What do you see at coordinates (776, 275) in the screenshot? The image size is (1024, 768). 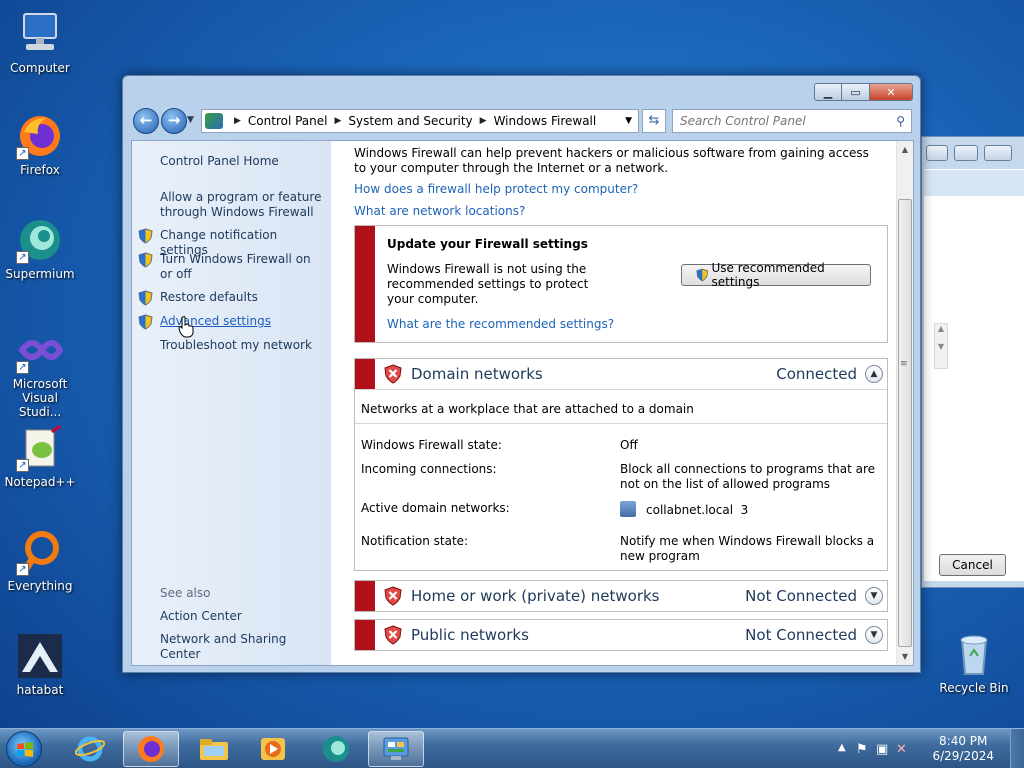 I see `use-recommended-settings-button: Use recommended settings` at bounding box center [776, 275].